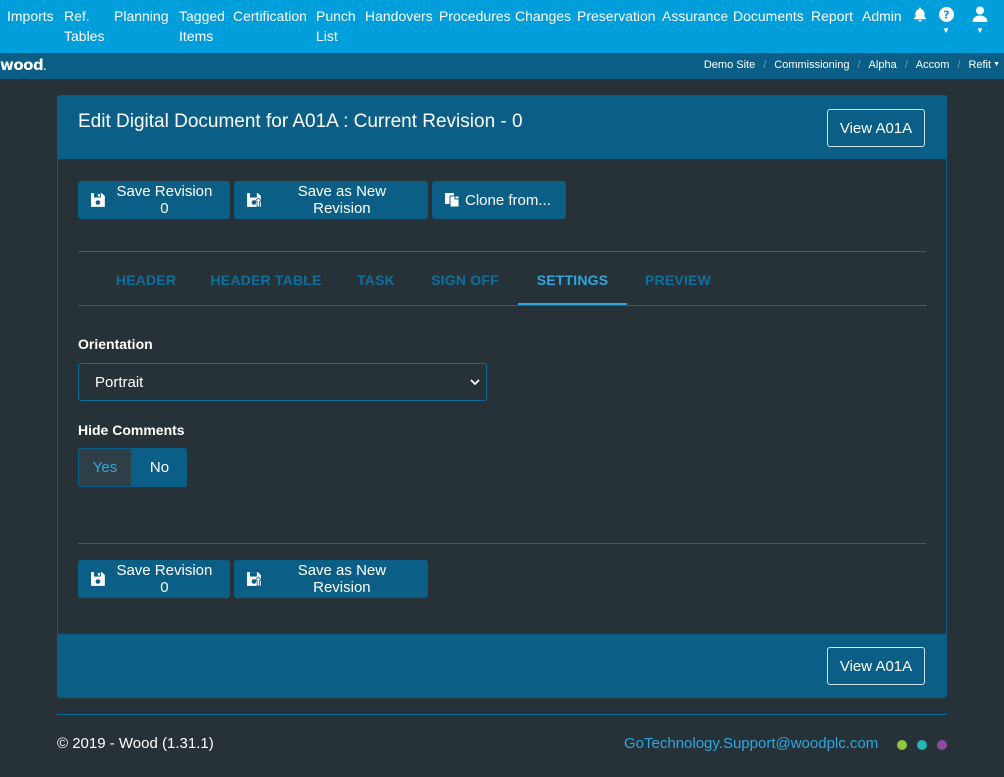 This screenshot has height=777, width=1004. Describe the element at coordinates (336, 26) in the screenshot. I see `nav-punch-list: Punch List` at that location.